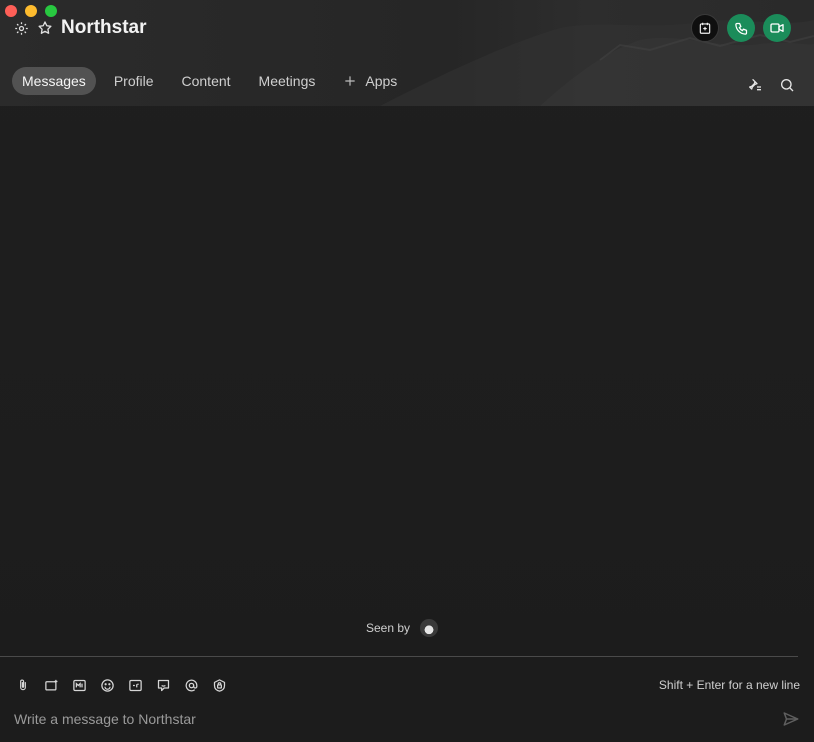 The height and width of the screenshot is (742, 814). Describe the element at coordinates (45, 28) in the screenshot. I see `star-icon` at that location.